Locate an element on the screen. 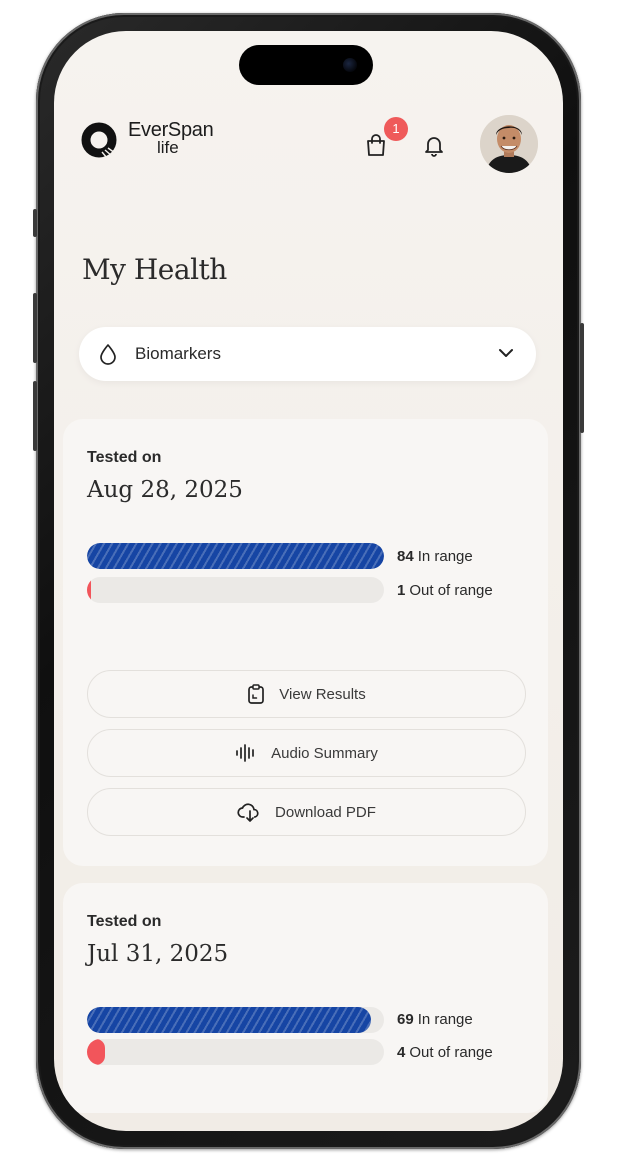  mute-switch is located at coordinates (35, 223).